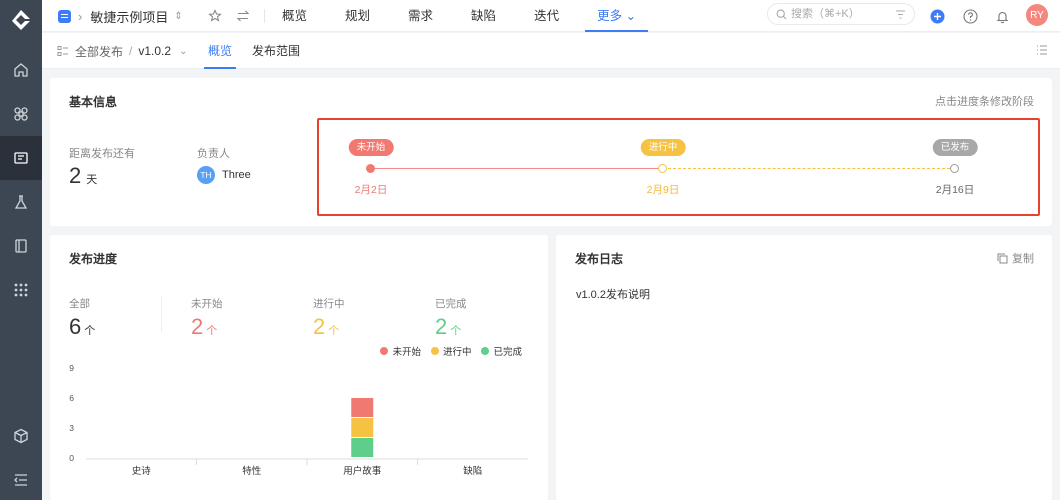 Image resolution: width=1060 pixels, height=500 pixels. What do you see at coordinates (984, 102) in the screenshot?
I see `timeline-hint: 点击进度条修改阶段` at bounding box center [984, 102].